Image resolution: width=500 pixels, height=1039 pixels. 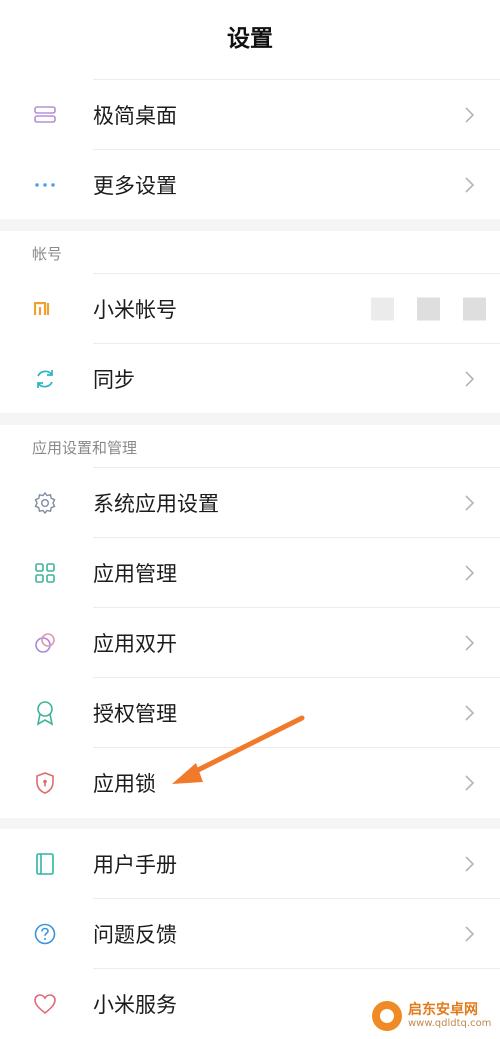 What do you see at coordinates (135, 186) in the screenshot?
I see `setting-item-label: 更多设置` at bounding box center [135, 186].